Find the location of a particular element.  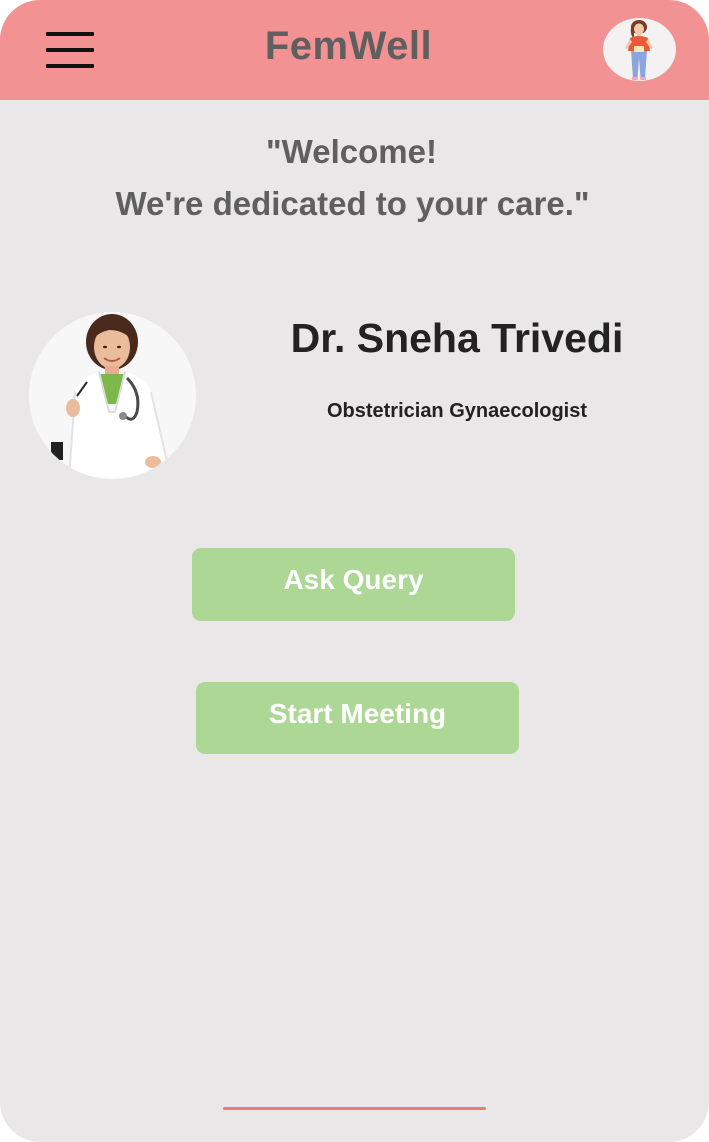

welcome-line-1: "Welcome! is located at coordinates (351, 151).